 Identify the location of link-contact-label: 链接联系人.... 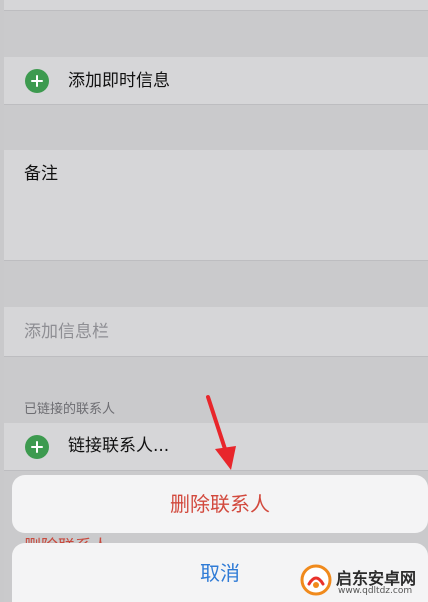
(119, 446).